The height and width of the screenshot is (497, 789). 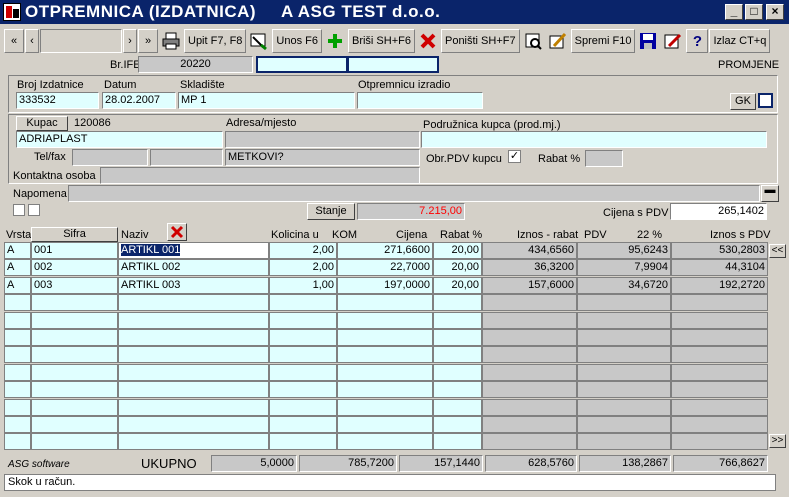 I want to click on cell-pdv: 95,6243, so click(x=624, y=250).